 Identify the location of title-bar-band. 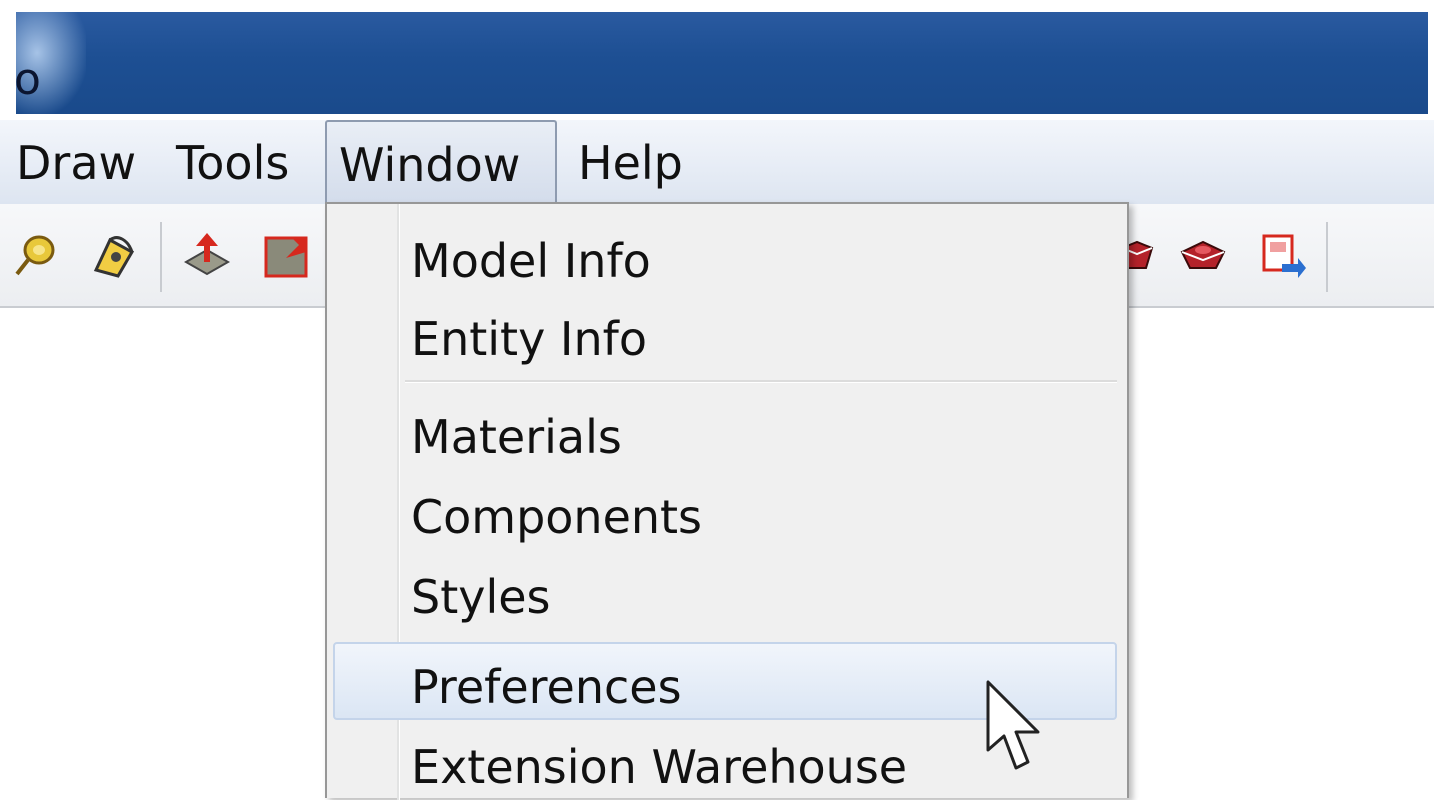
(722, 63).